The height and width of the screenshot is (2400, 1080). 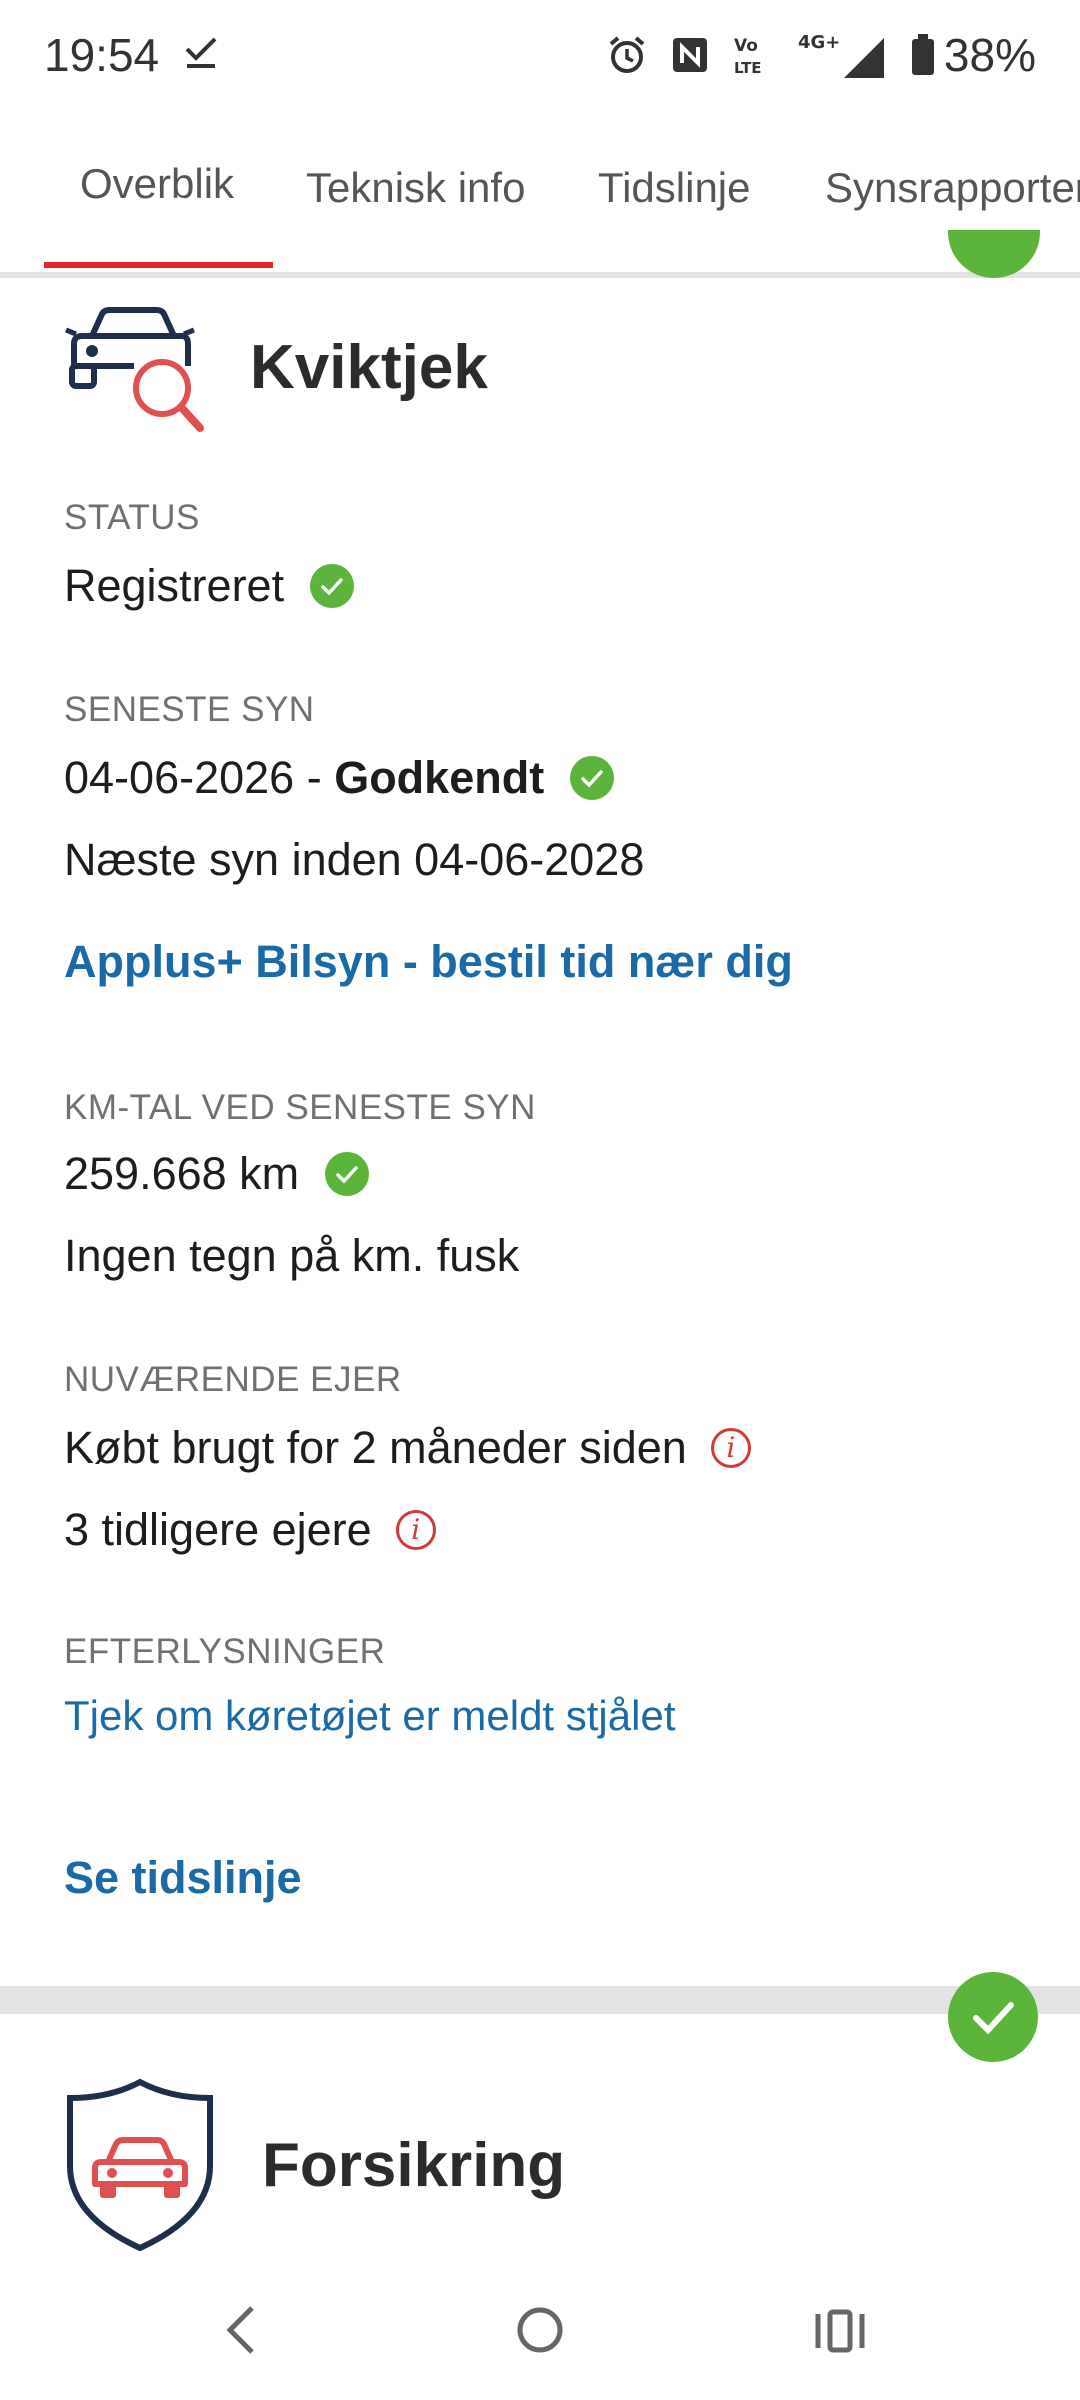 What do you see at coordinates (439, 777) in the screenshot?
I see `syn-result: Godkendt` at bounding box center [439, 777].